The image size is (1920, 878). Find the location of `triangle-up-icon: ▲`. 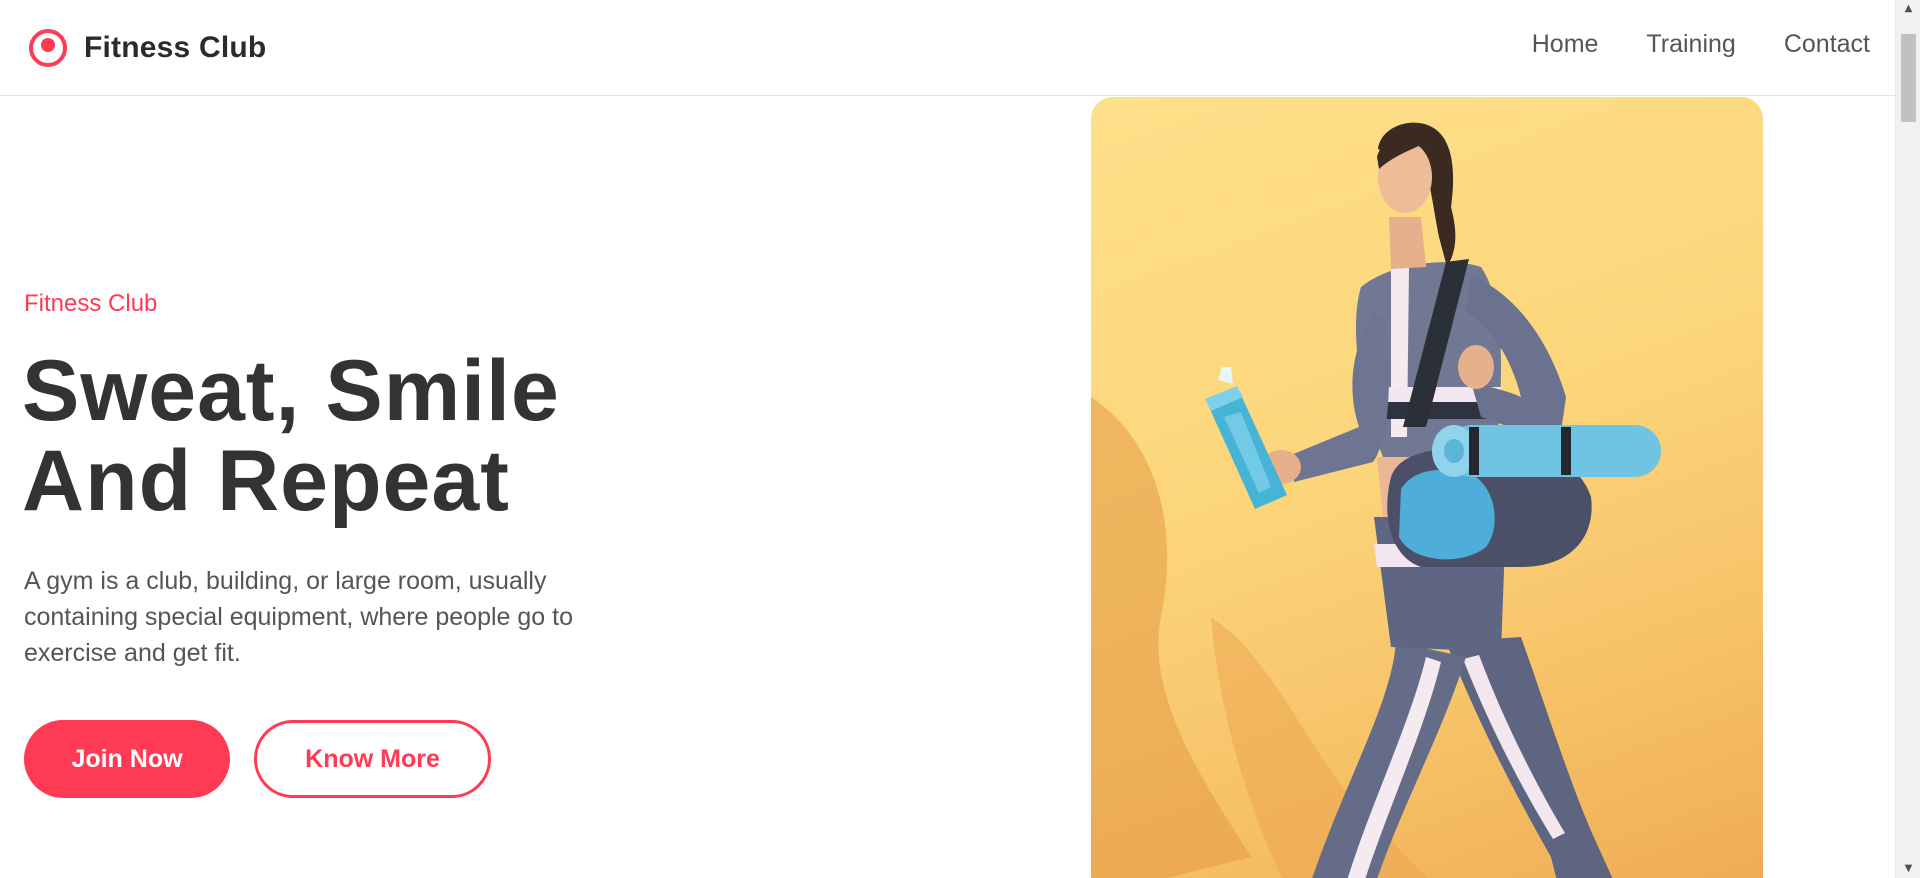

triangle-up-icon: ▲ is located at coordinates (1908, 9).